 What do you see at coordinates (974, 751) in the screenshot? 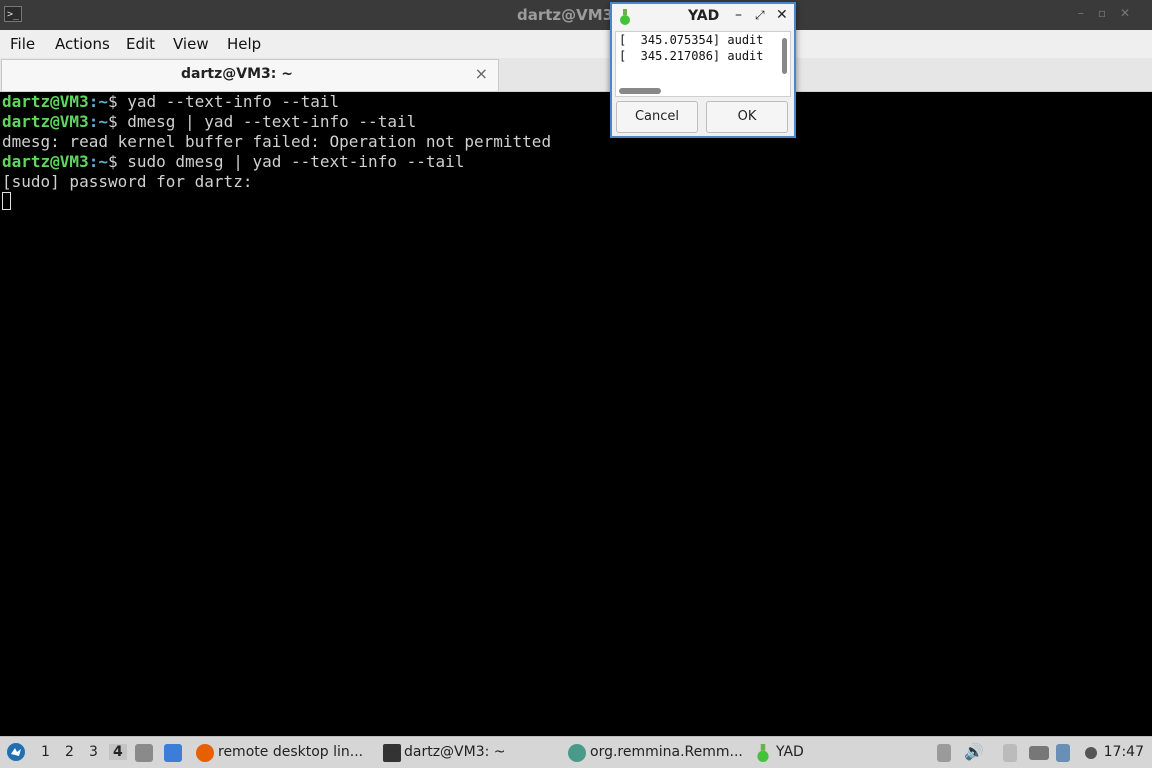
I see `volume-icon: 🔊` at bounding box center [974, 751].